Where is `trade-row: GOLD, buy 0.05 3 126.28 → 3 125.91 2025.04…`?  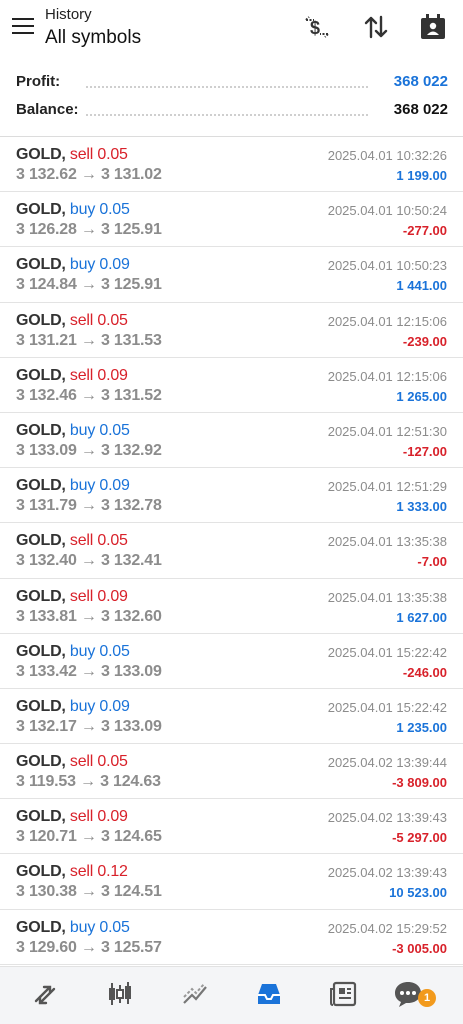 trade-row: GOLD, buy 0.05 3 126.28 → 3 125.91 2025.04… is located at coordinates (231, 220).